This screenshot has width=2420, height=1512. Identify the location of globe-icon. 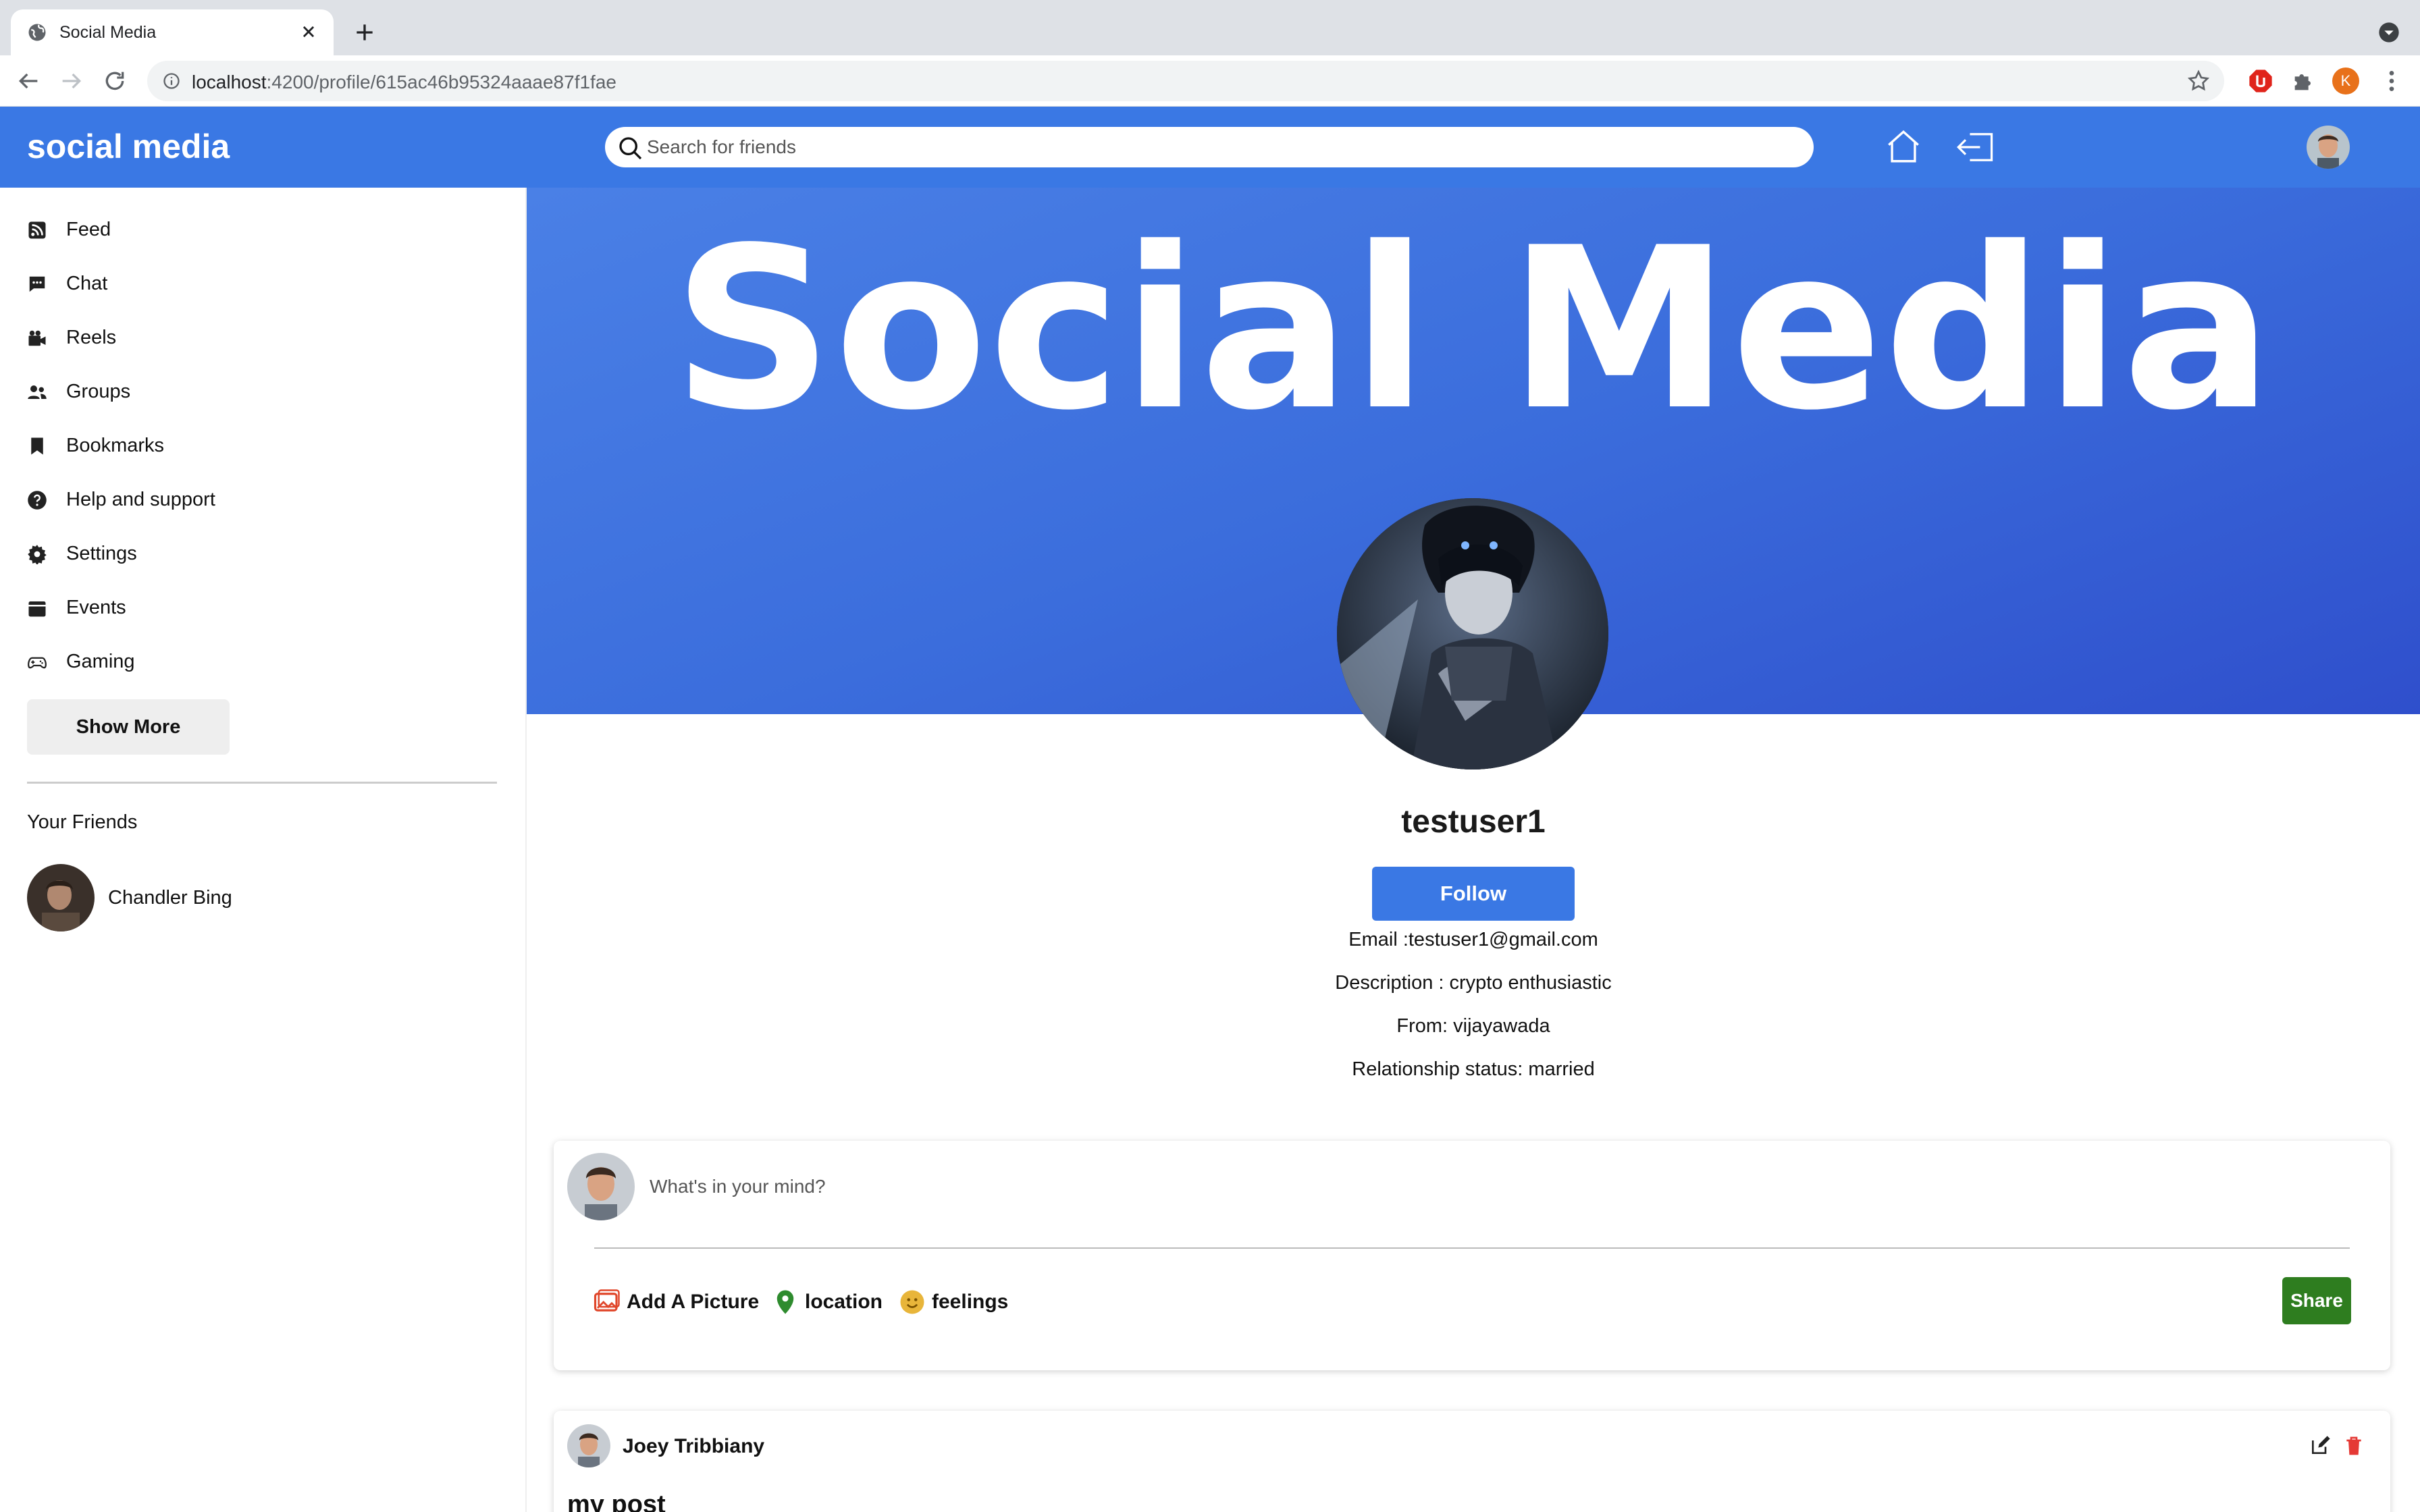
(37, 32).